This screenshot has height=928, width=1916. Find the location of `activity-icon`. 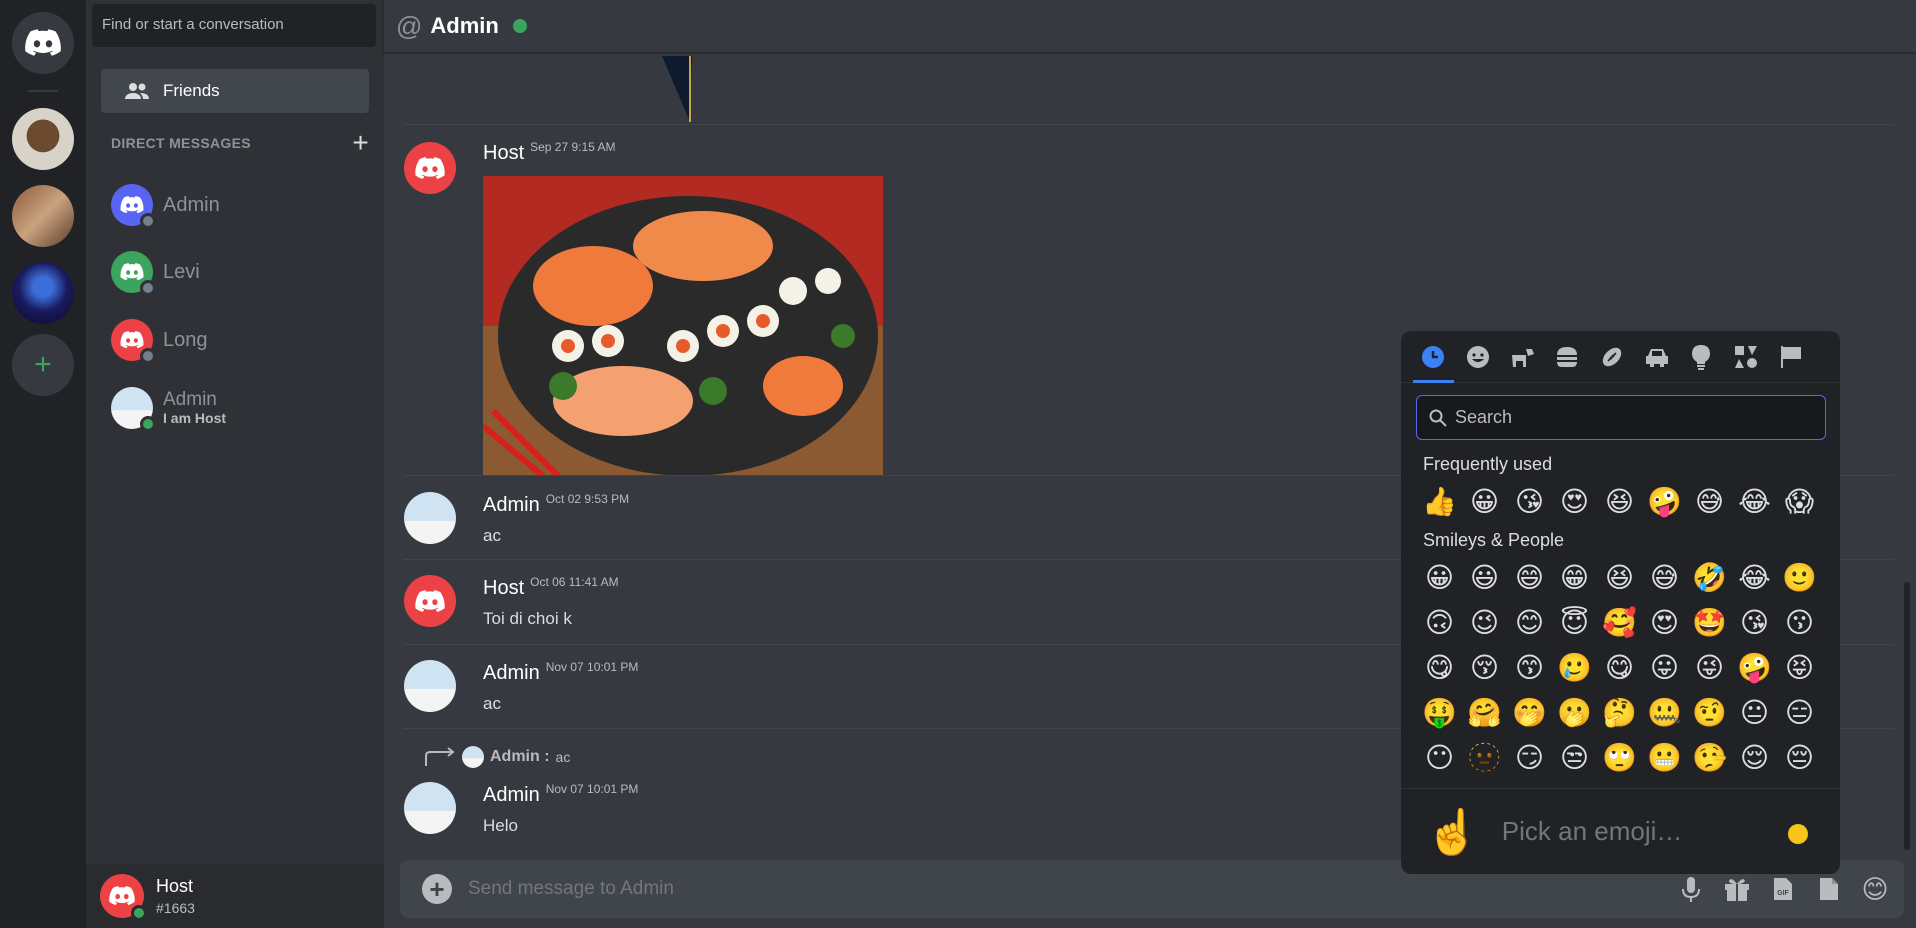

activity-icon is located at coordinates (1612, 357).